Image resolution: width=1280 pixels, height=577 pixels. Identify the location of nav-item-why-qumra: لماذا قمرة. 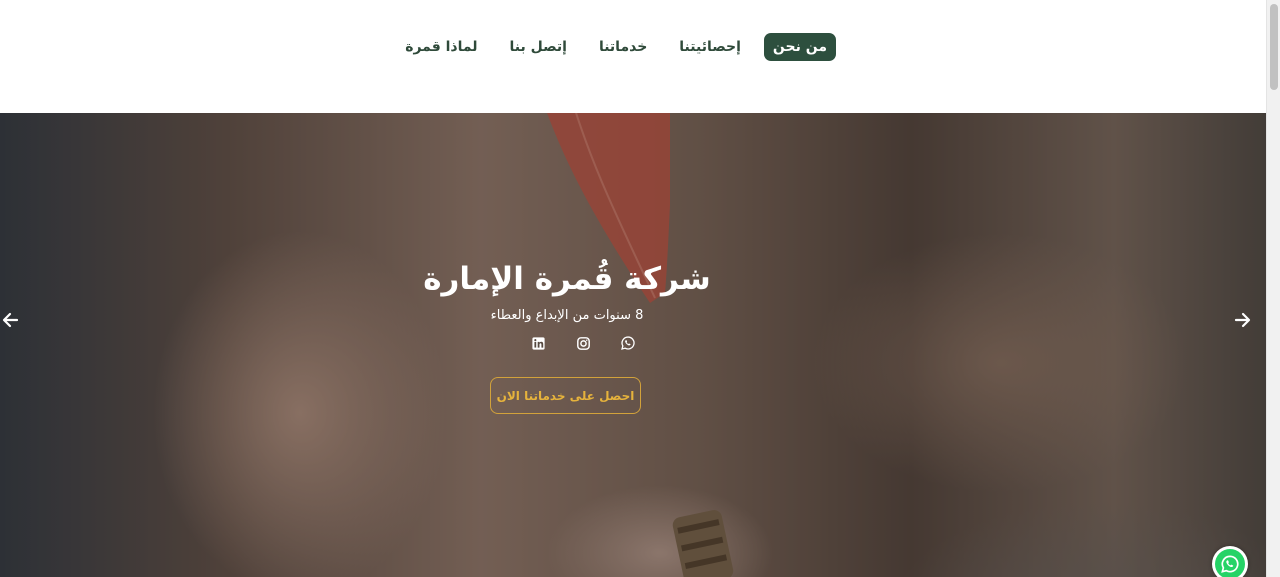
(441, 47).